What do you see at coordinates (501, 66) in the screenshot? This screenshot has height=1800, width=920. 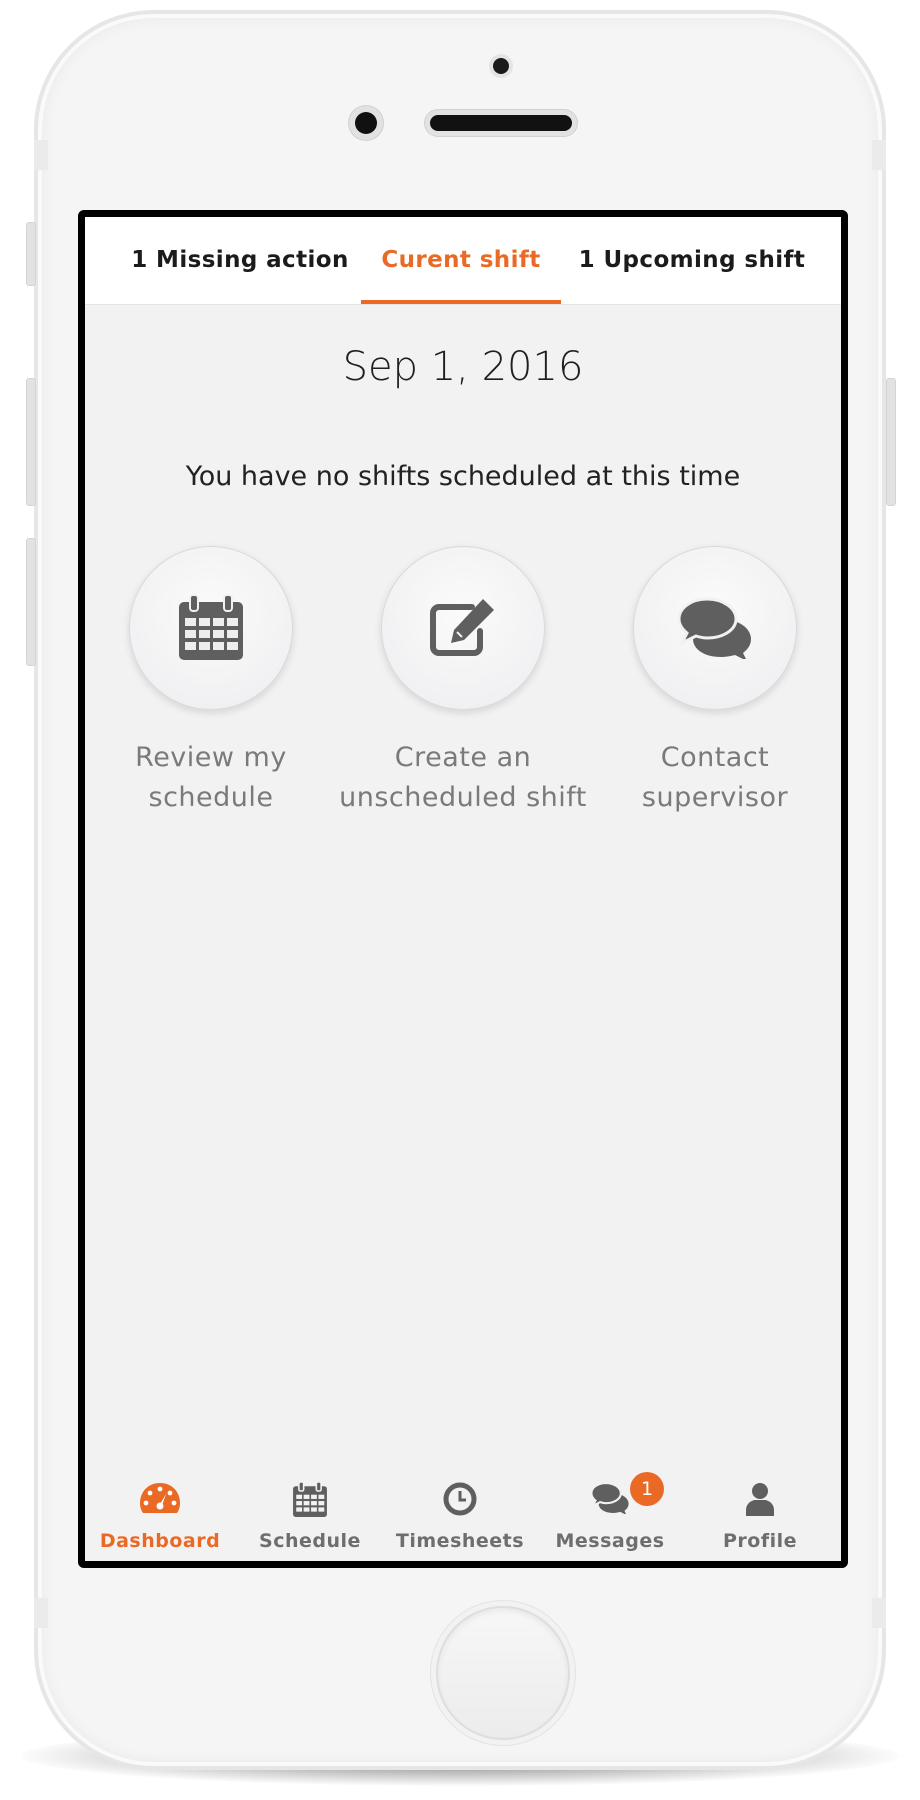 I see `top-sensor` at bounding box center [501, 66].